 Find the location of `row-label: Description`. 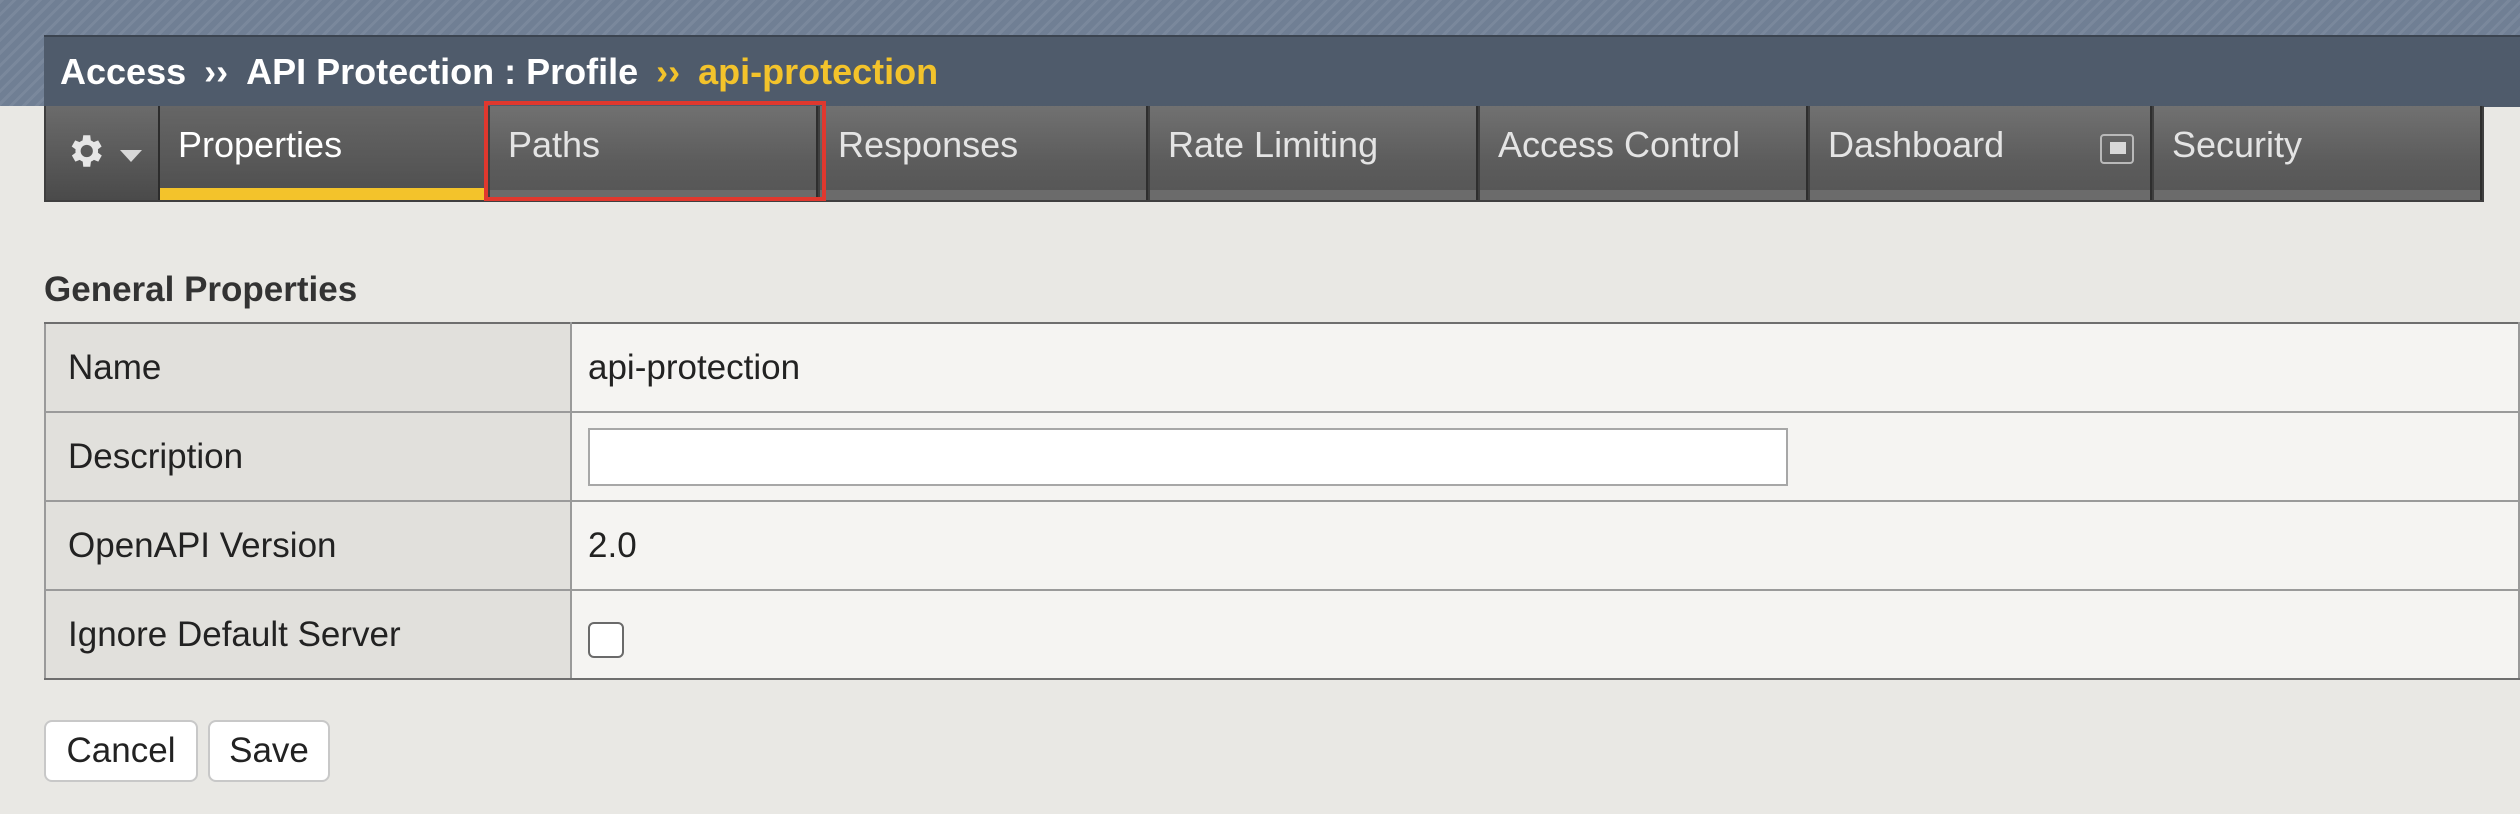

row-label: Description is located at coordinates (308, 456).